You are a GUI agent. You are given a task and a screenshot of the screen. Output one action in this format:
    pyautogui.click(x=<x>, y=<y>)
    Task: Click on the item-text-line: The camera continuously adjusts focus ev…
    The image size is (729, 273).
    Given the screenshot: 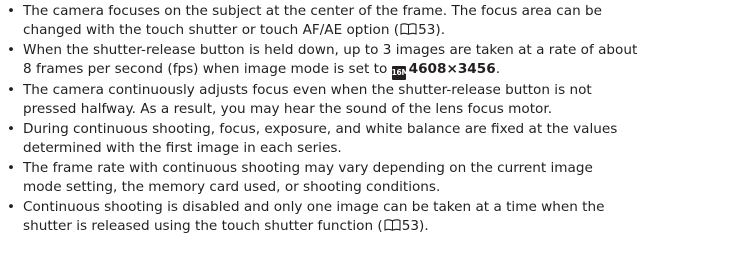 What is the action you would take?
    pyautogui.click(x=307, y=89)
    